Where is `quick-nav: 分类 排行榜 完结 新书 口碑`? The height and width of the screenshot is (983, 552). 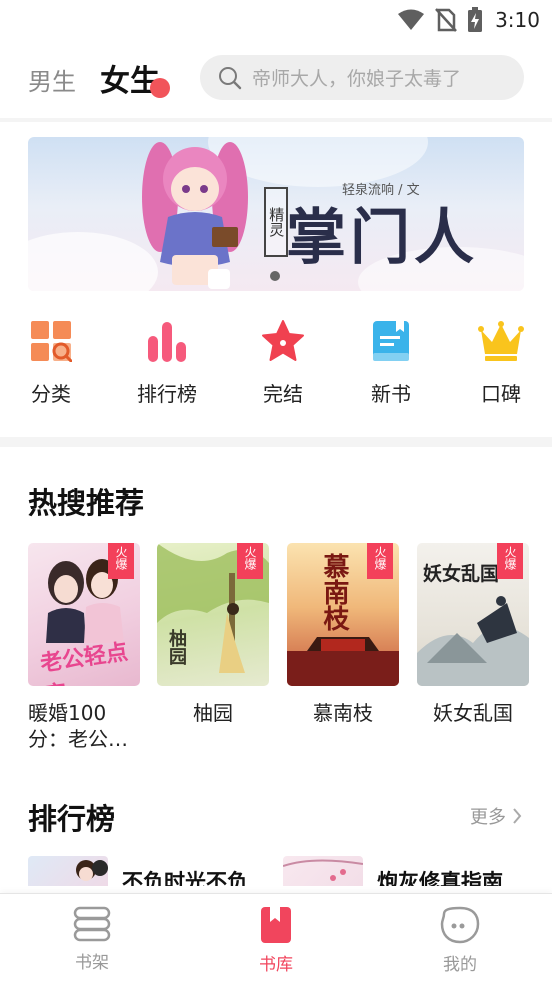
quick-nav: 分类 排行榜 完结 新书 口碑 is located at coordinates (276, 368).